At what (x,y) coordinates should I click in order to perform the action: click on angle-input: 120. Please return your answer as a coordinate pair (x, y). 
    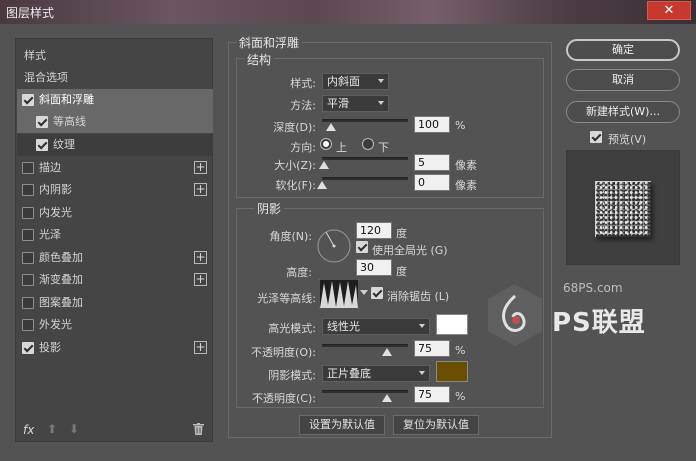
    Looking at the image, I should click on (374, 230).